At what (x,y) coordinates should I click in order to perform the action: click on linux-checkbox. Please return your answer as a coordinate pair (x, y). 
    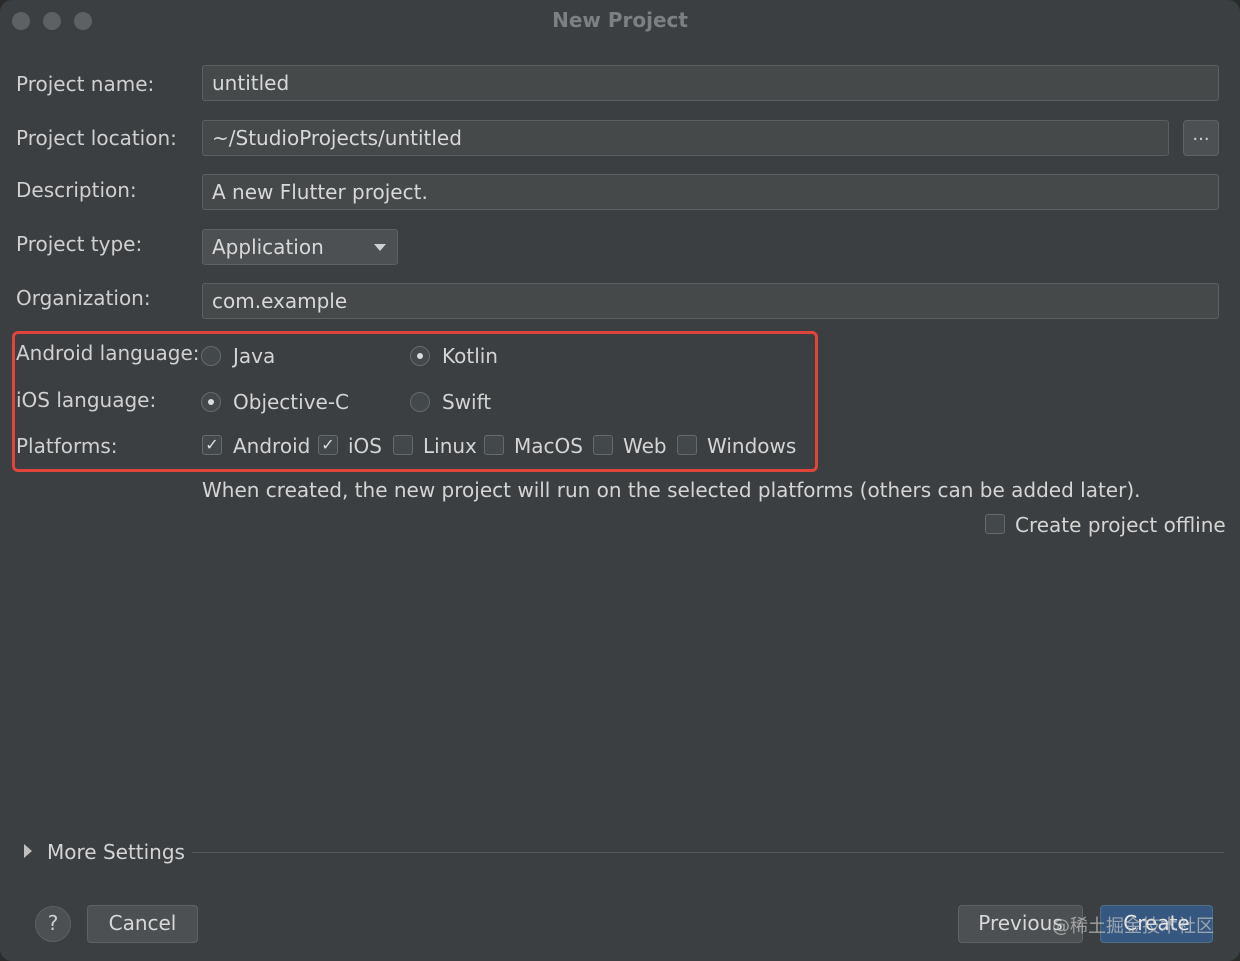
    Looking at the image, I should click on (403, 445).